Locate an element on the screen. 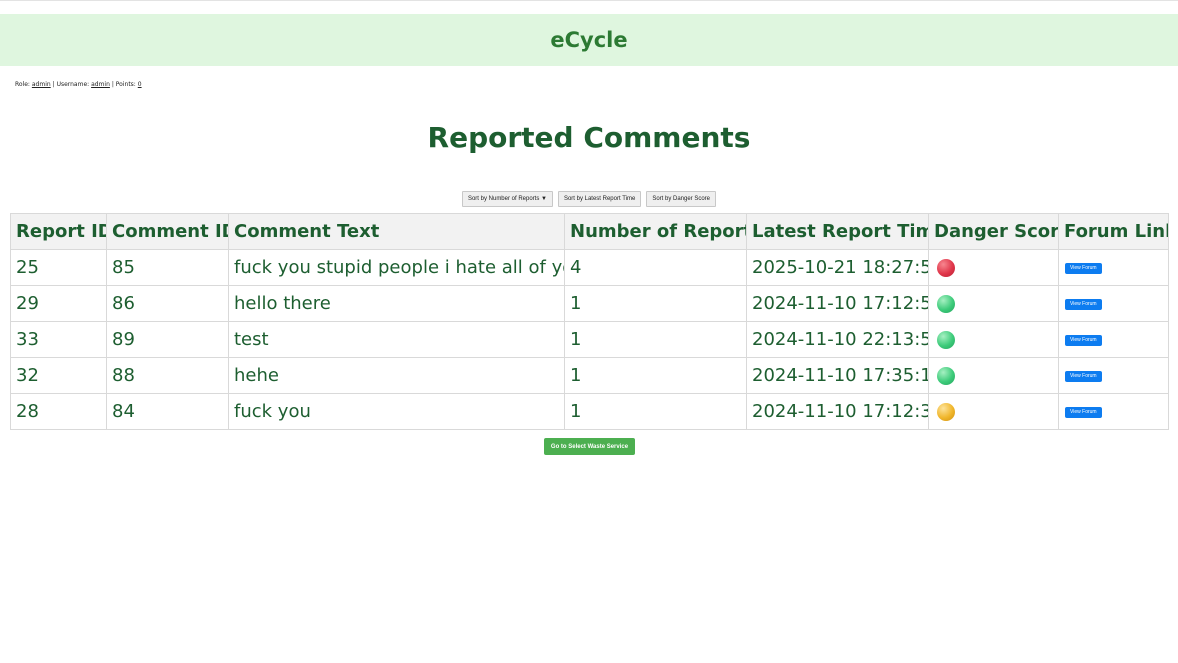  sort-by-danger-button: Sort by Danger Score is located at coordinates (681, 199).